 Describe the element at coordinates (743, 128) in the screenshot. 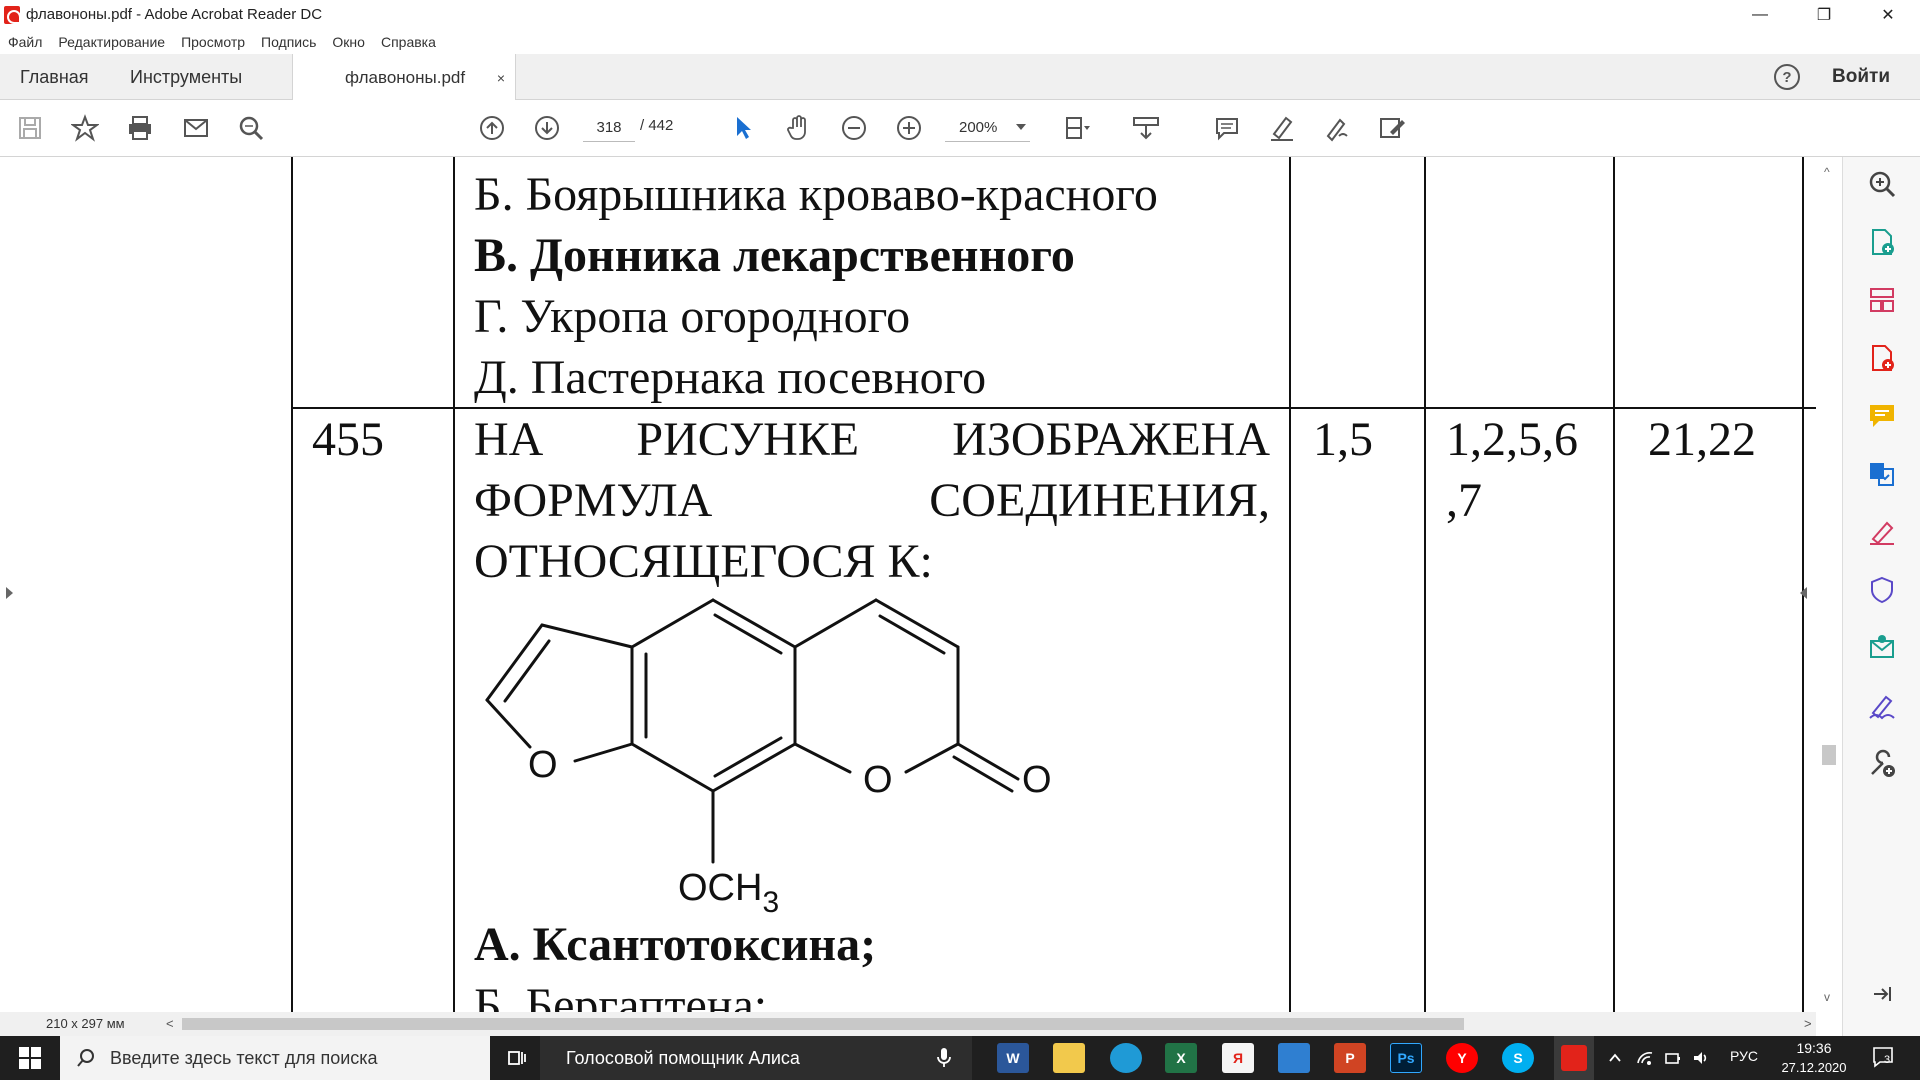

I see `select-cursor-icon` at that location.